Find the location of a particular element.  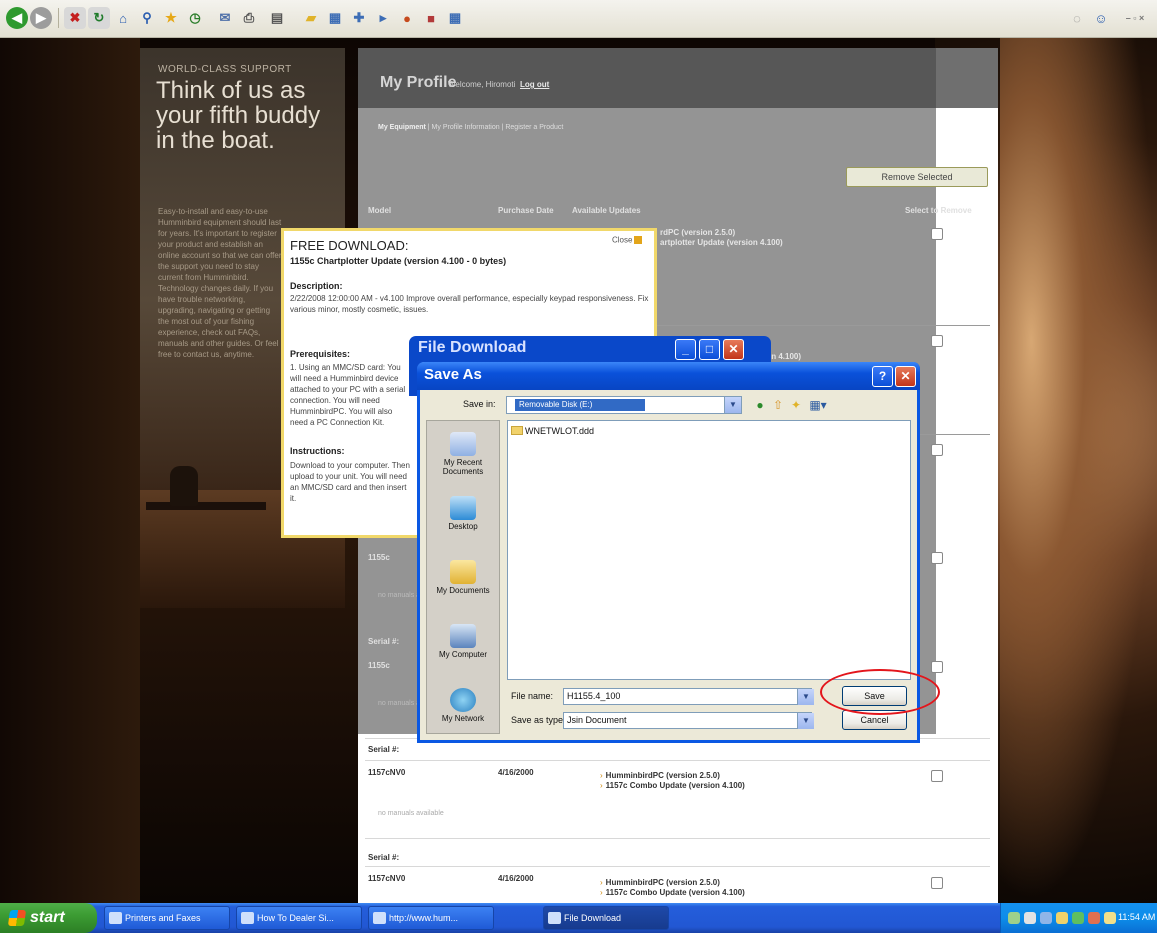

logout-link: Log out is located at coordinates (534, 84).